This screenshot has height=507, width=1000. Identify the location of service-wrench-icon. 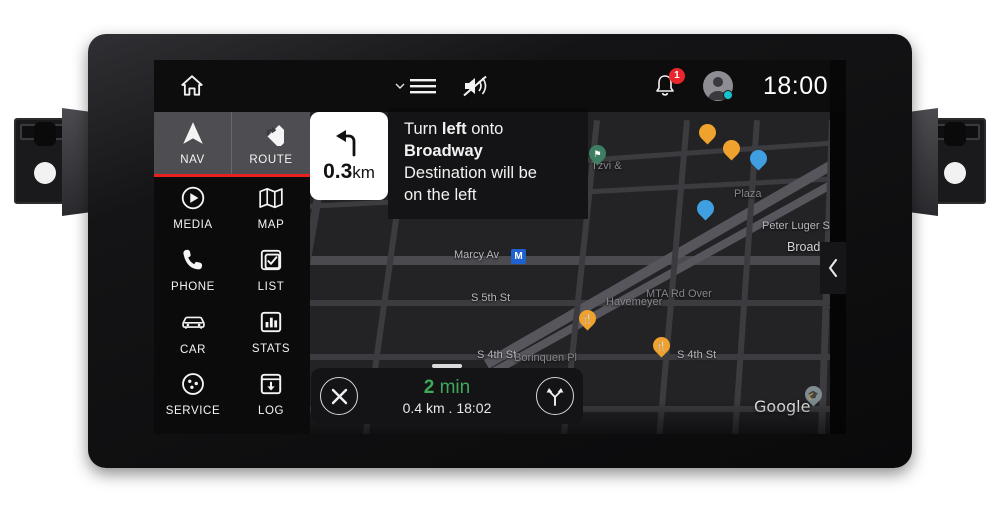
(193, 386).